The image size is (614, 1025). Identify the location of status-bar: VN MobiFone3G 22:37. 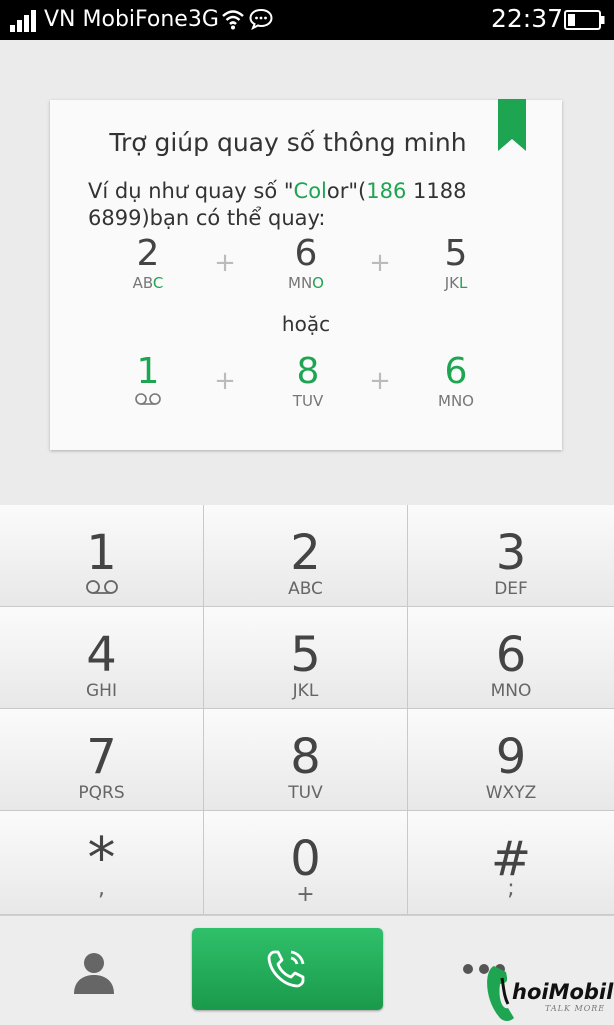
(307, 20).